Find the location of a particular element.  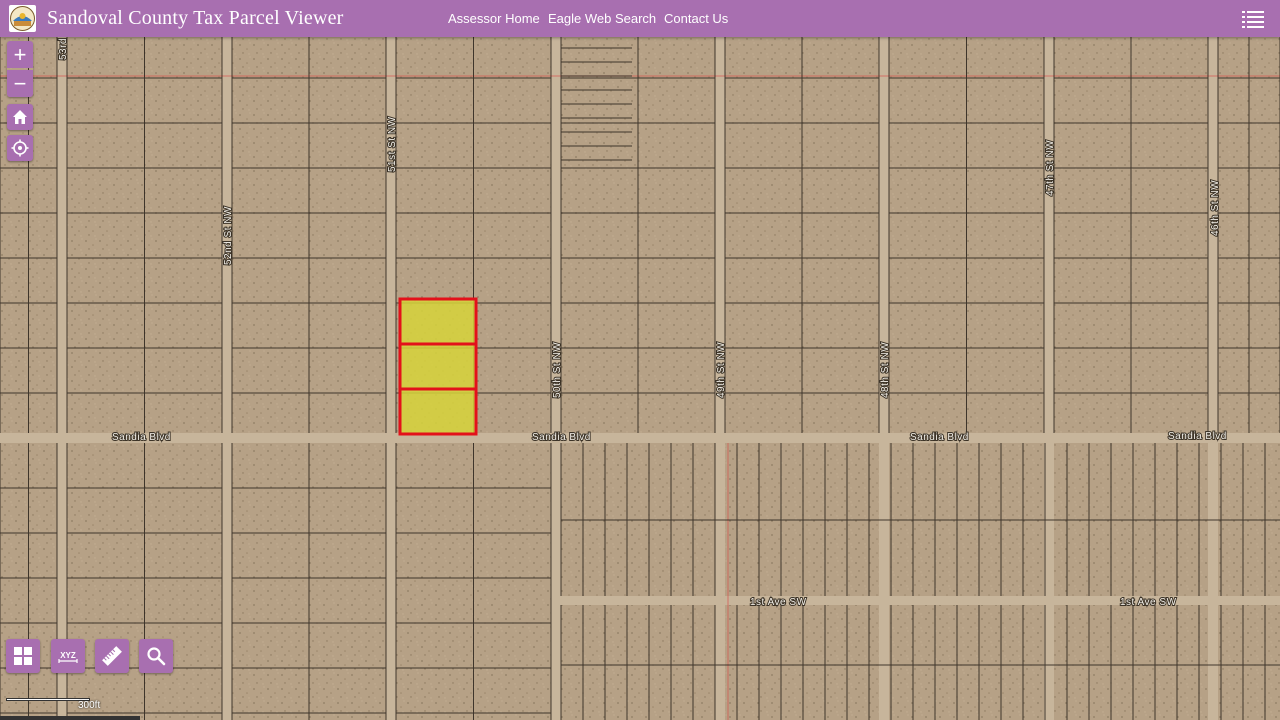

street-label-49th: 49th St NW is located at coordinates (721, 370).